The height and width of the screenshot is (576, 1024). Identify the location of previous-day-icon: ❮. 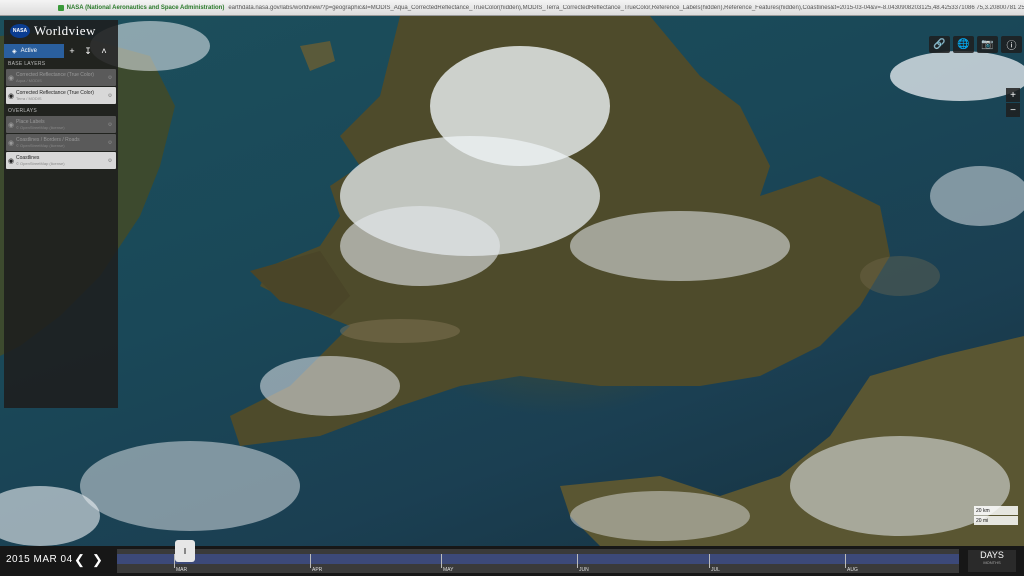
(79, 560).